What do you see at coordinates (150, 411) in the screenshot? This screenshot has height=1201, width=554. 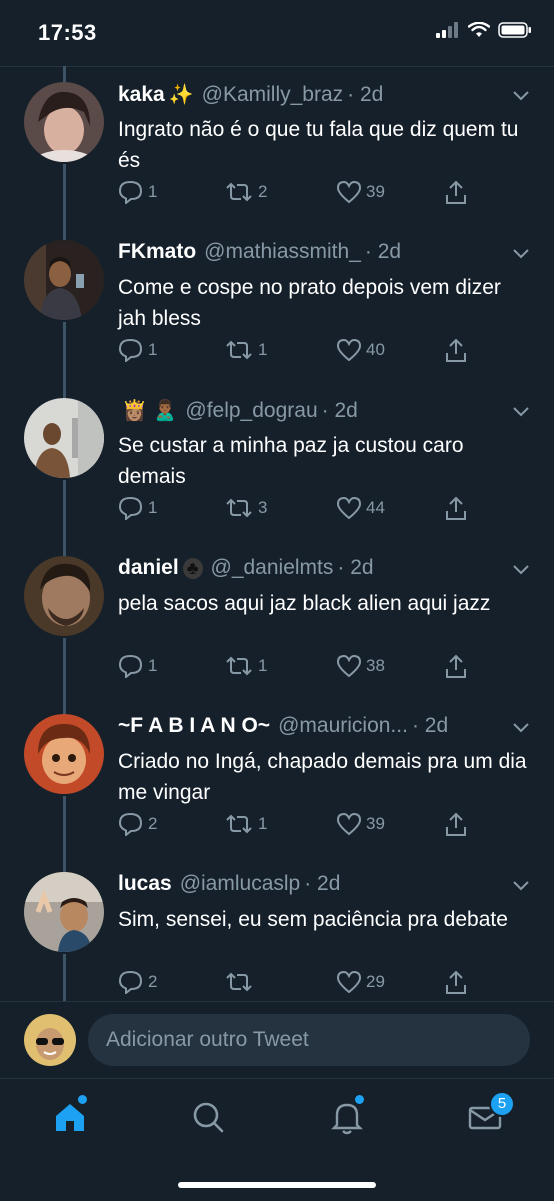 I see `name-emoji: 👸🏽 🙎🏾‍♂️` at bounding box center [150, 411].